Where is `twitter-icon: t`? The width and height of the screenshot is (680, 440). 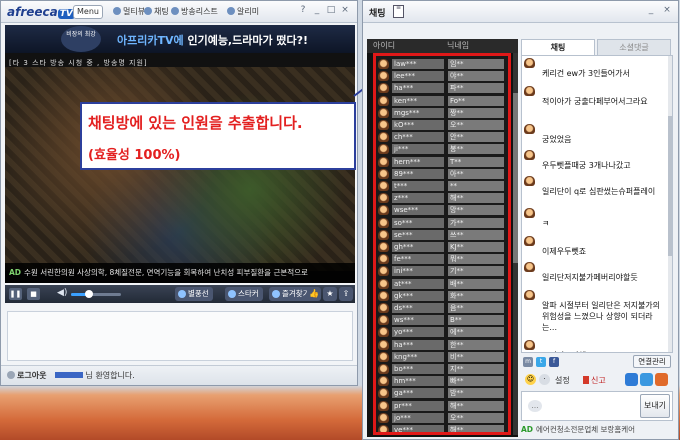
twitter-icon: t is located at coordinates (541, 362).